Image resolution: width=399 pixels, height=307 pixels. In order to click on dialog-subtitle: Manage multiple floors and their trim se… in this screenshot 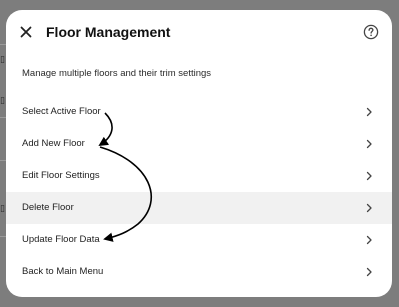, I will do `click(117, 73)`.